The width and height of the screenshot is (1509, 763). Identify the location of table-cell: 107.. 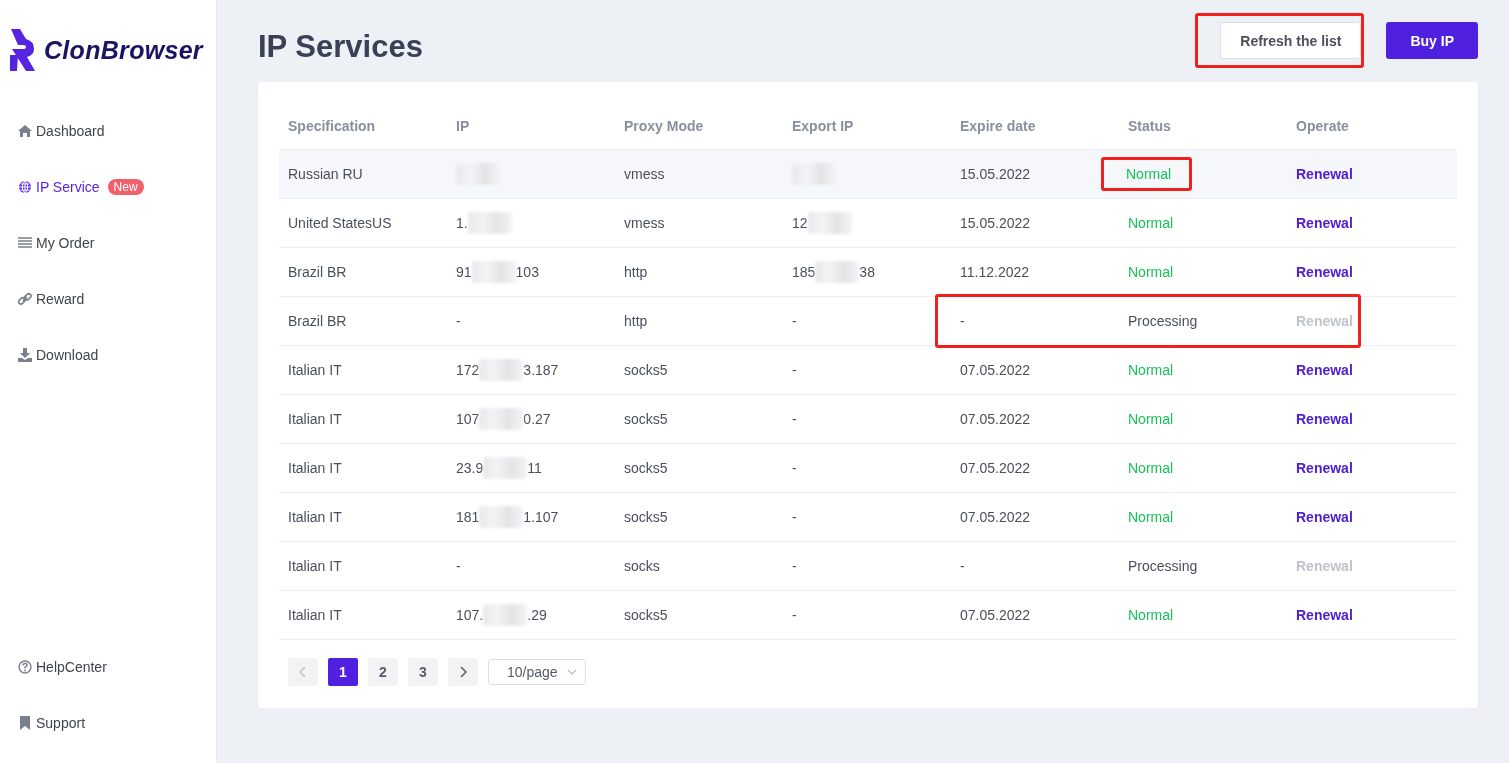
(470, 615).